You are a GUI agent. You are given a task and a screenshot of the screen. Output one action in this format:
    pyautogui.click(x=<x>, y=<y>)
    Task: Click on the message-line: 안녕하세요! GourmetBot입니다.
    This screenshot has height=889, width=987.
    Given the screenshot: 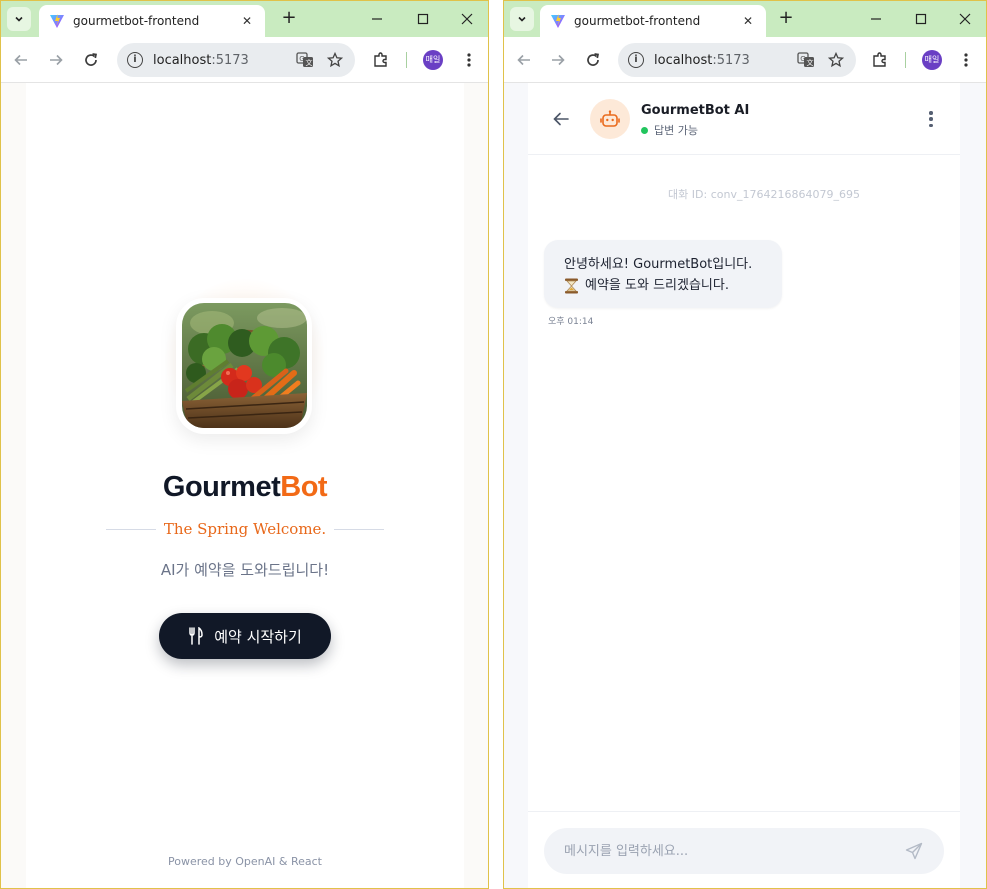 What is the action you would take?
    pyautogui.click(x=658, y=264)
    